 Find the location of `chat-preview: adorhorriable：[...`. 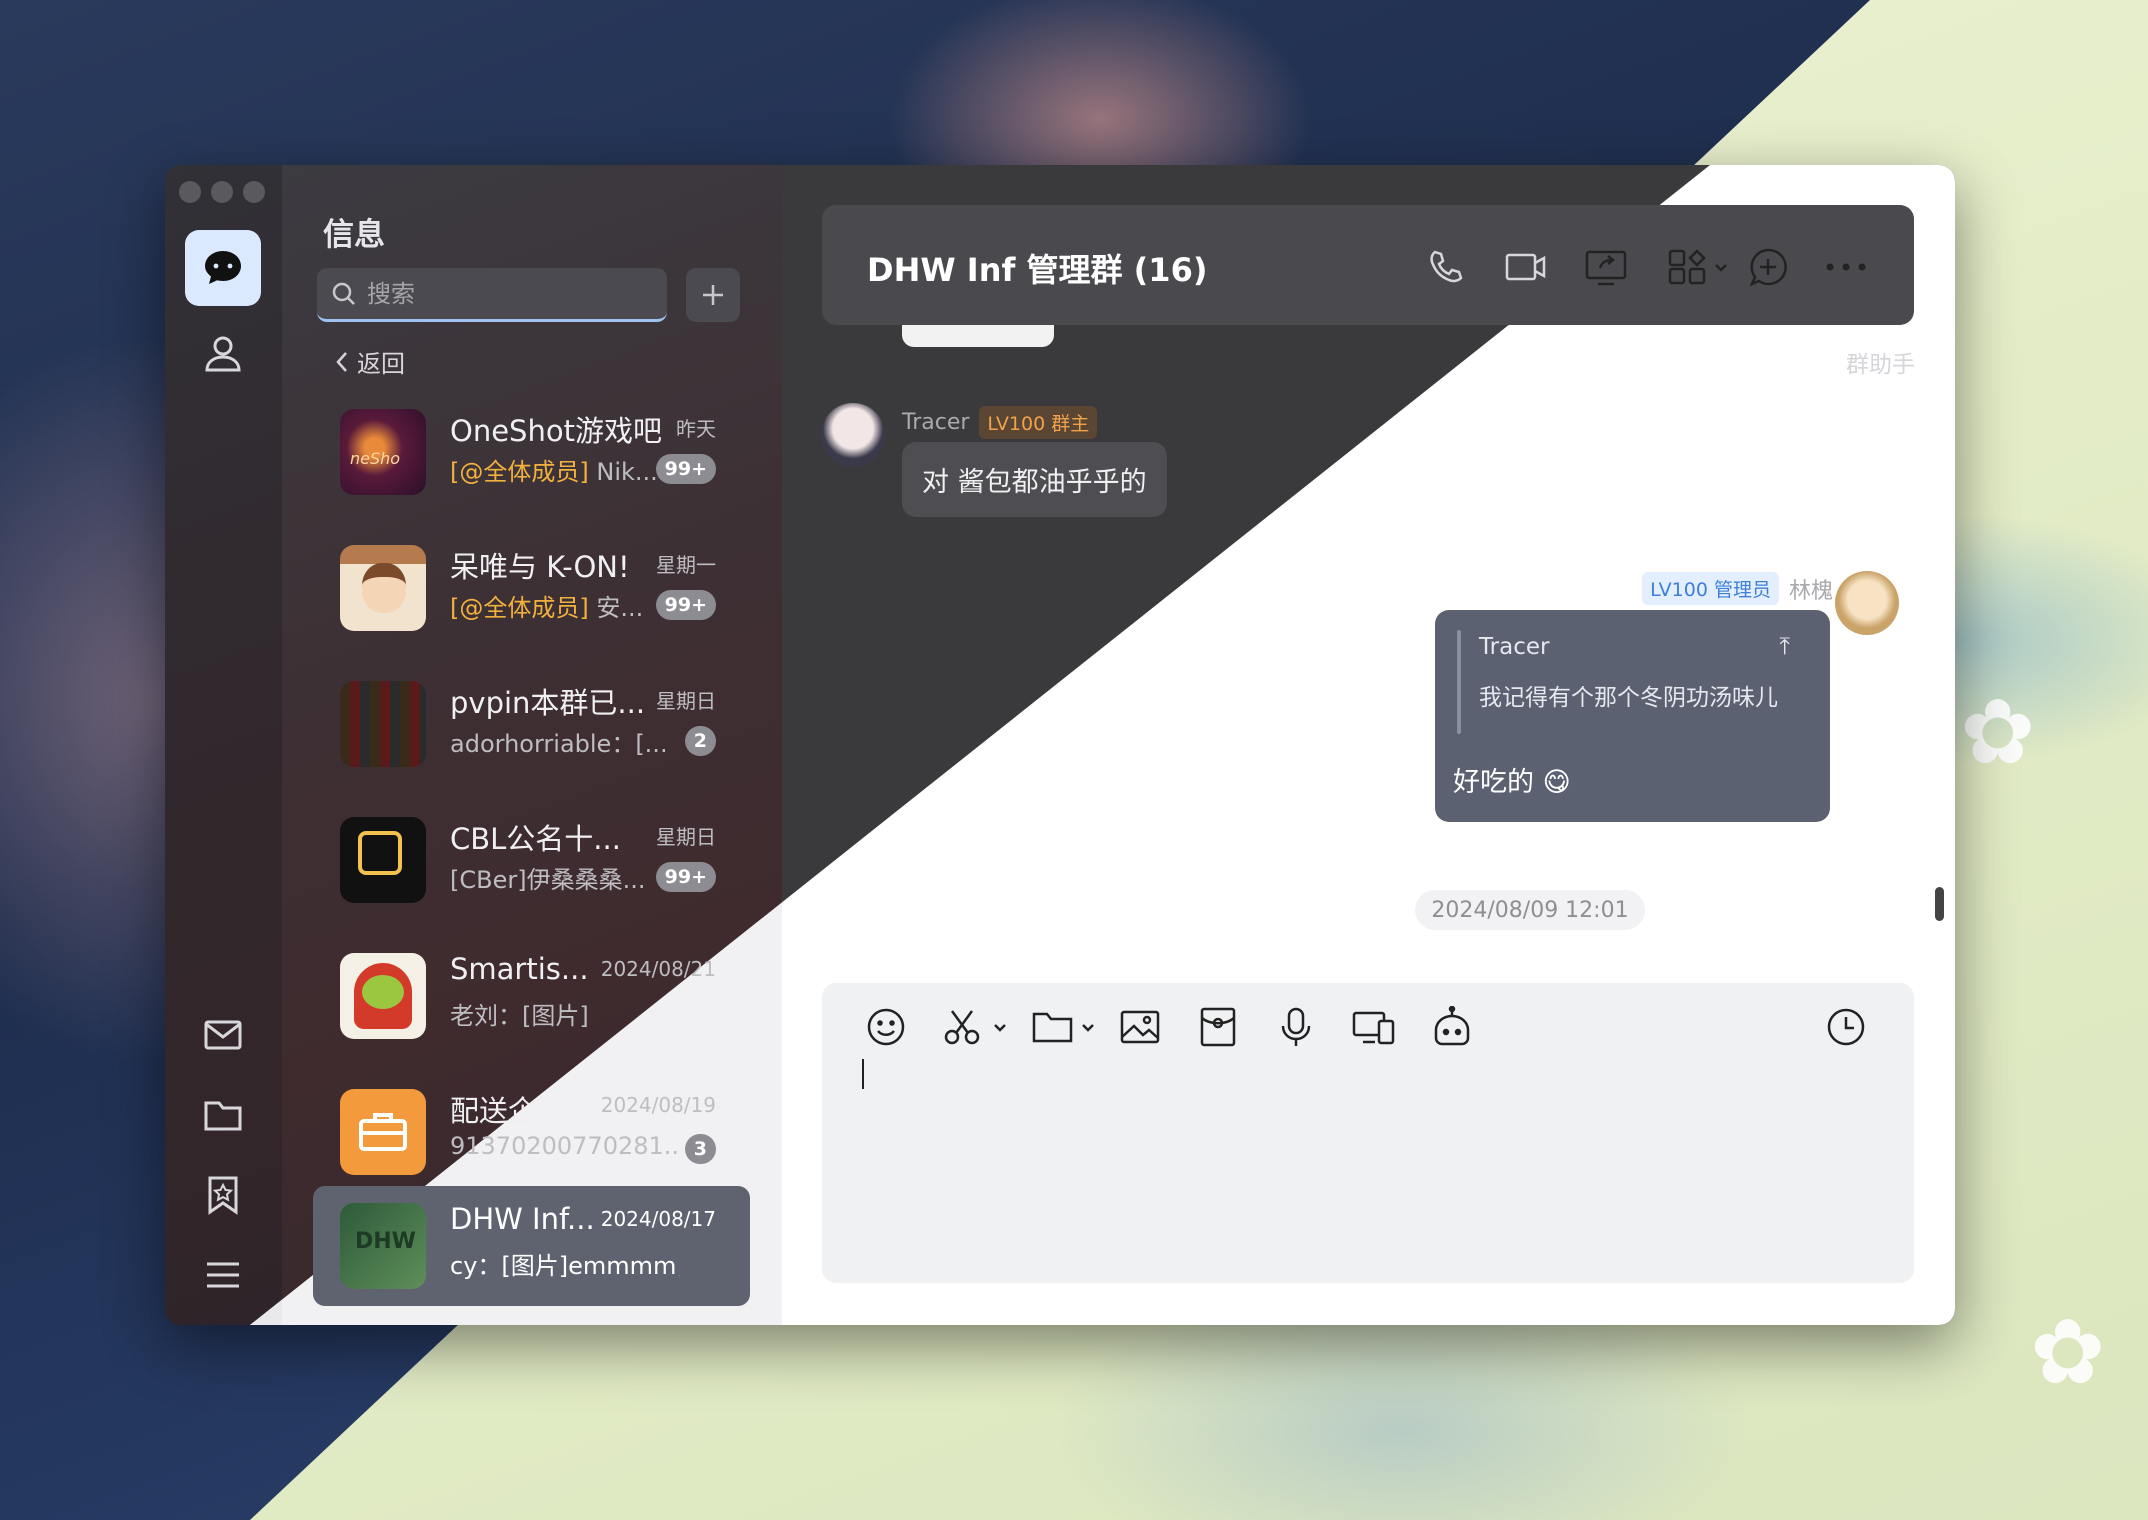

chat-preview: adorhorriable：[... is located at coordinates (559, 744).